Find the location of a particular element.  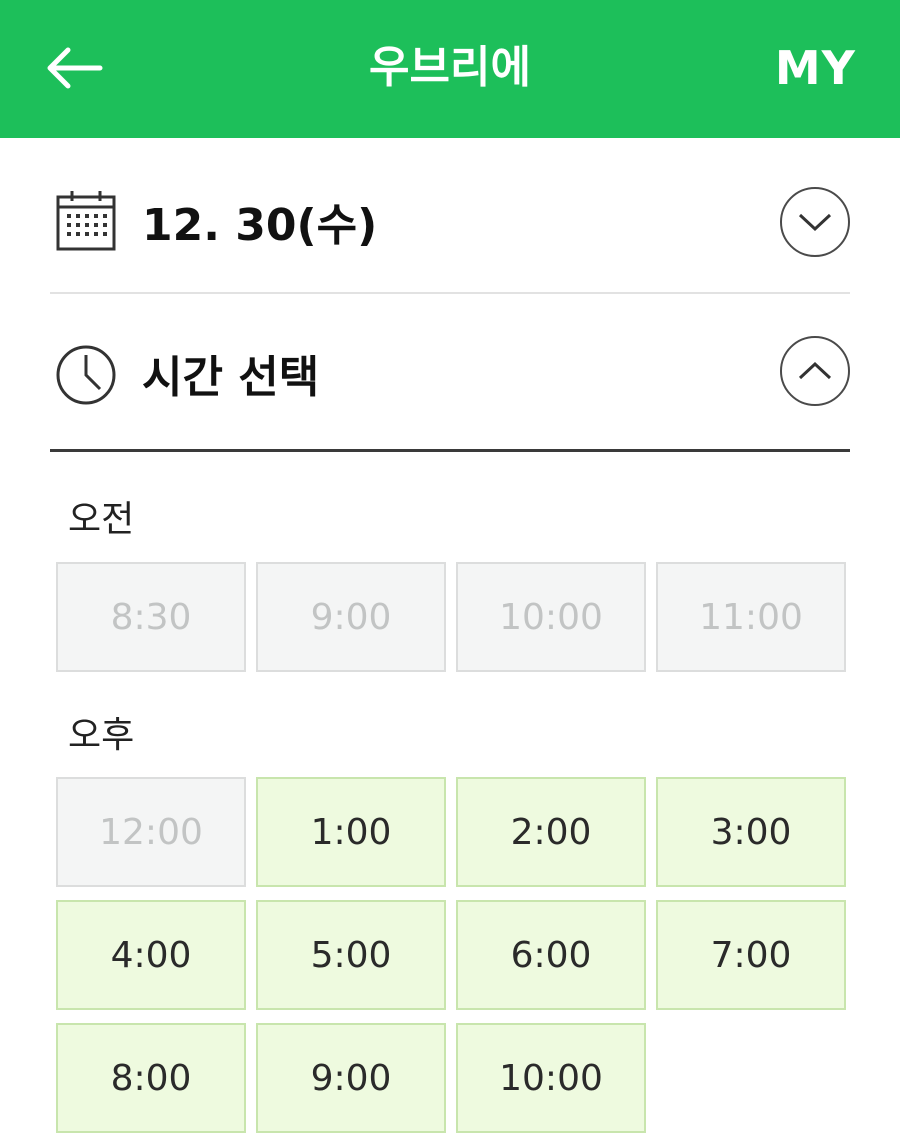

pm-time-slot: 1:00 is located at coordinates (351, 832).